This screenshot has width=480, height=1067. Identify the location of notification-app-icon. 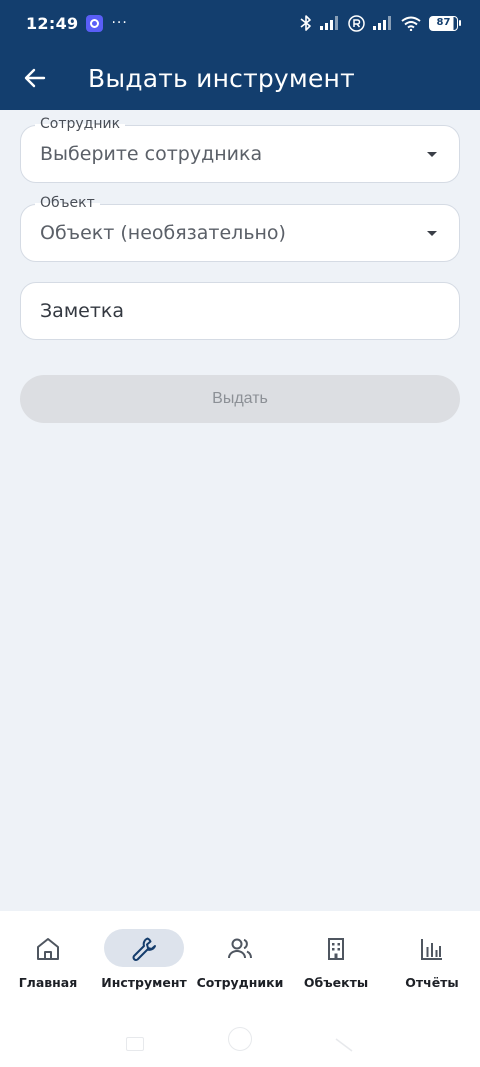
(95, 23).